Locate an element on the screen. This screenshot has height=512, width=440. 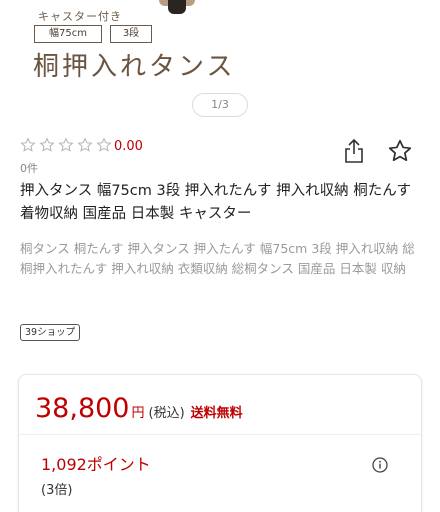
hero-title: 桐押入れタンス is located at coordinates (134, 67).